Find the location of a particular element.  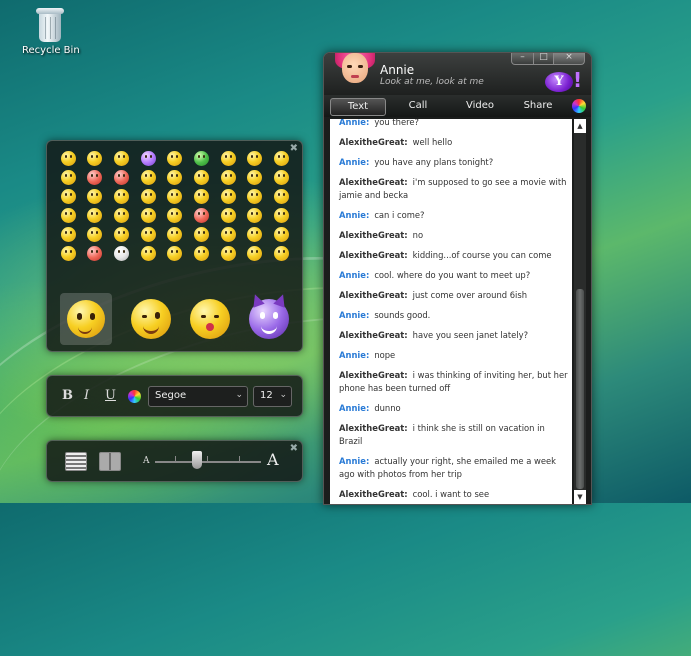

message-scrollbar: ▲ ▼ is located at coordinates (580, 311).